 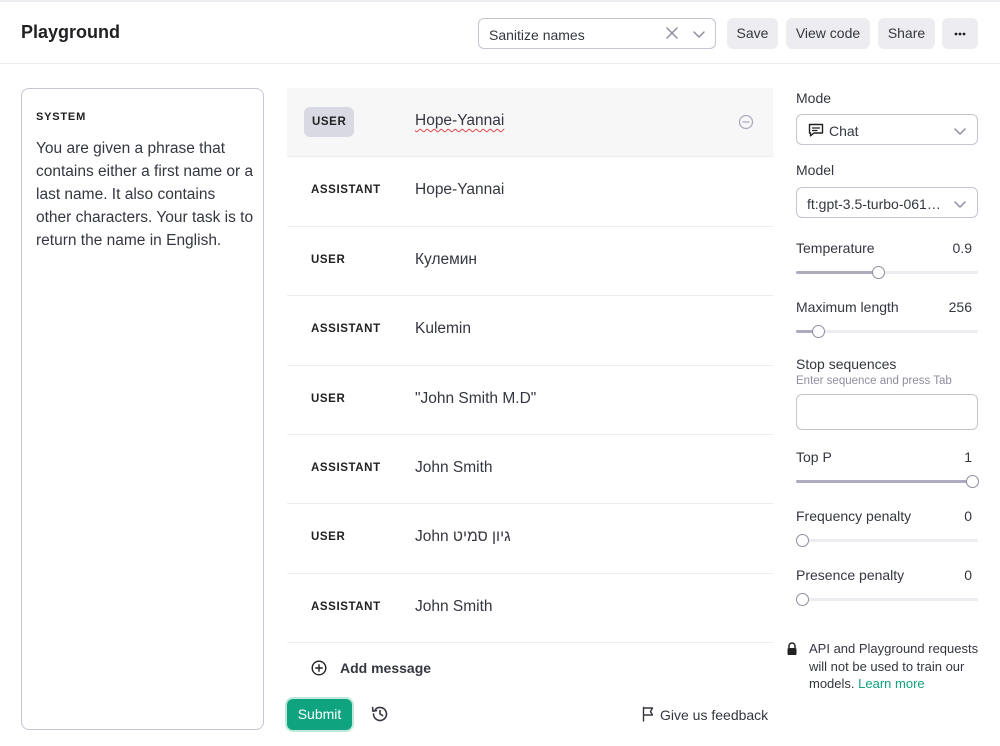 I want to click on top-p-slider, so click(x=887, y=481).